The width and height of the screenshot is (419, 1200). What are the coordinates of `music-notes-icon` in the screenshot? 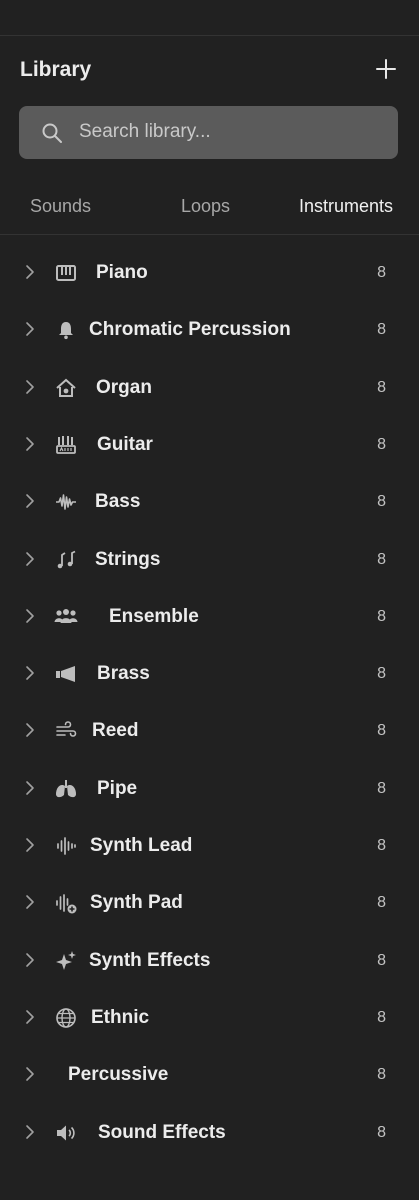 It's located at (66, 559).